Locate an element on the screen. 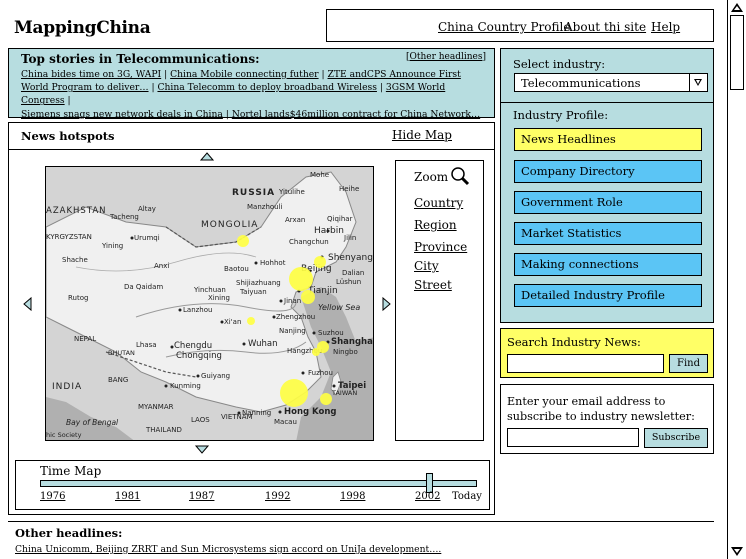 This screenshot has width=746, height=559. other-headlines-link-text: Other headlines is located at coordinates (445, 57).